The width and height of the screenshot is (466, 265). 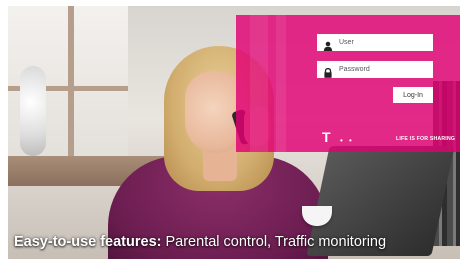 What do you see at coordinates (426, 139) in the screenshot?
I see `brand-slogan: LIFE IS FOR SHARING` at bounding box center [426, 139].